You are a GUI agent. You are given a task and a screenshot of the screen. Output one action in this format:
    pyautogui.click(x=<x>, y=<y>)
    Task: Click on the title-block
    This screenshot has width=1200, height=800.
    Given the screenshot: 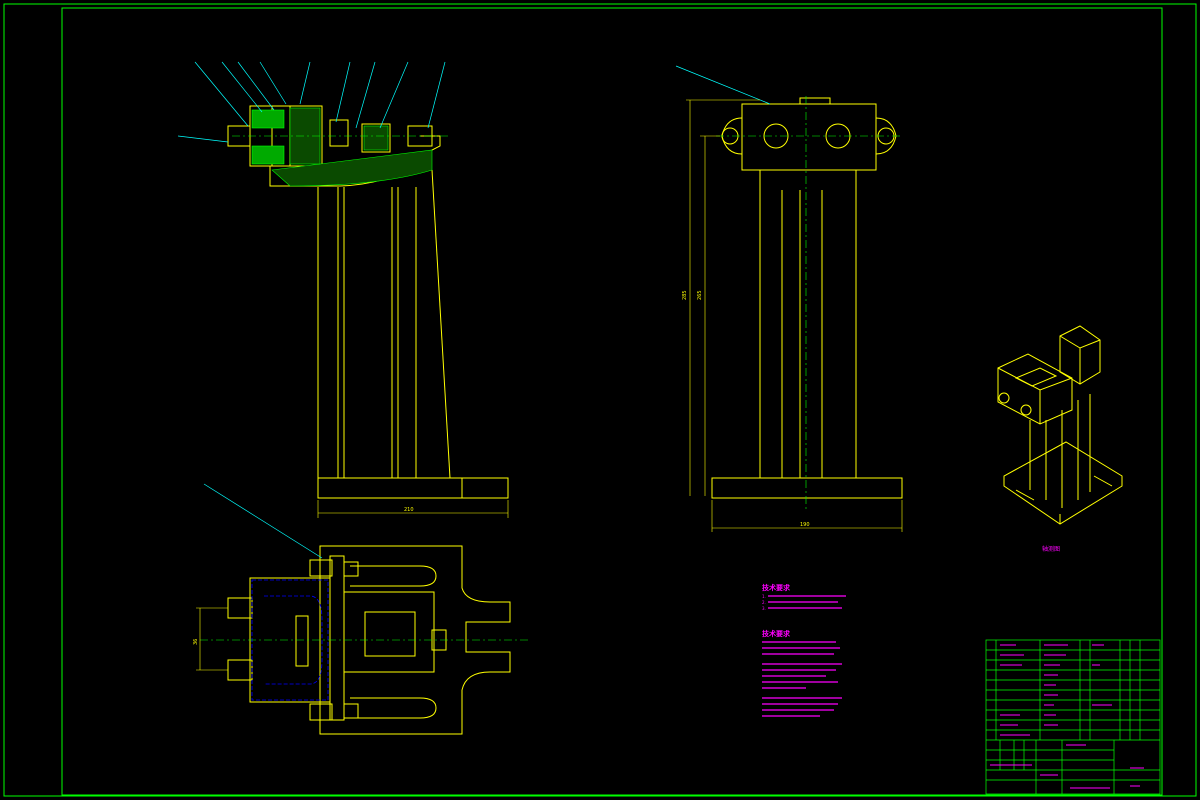 What is the action you would take?
    pyautogui.click(x=1073, y=717)
    